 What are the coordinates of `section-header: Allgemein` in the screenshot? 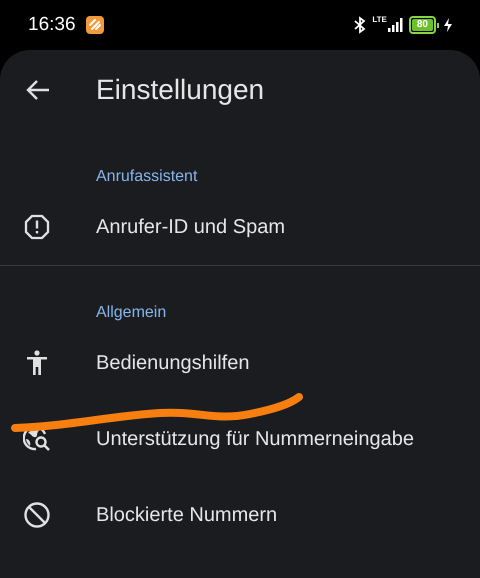 It's located at (131, 313).